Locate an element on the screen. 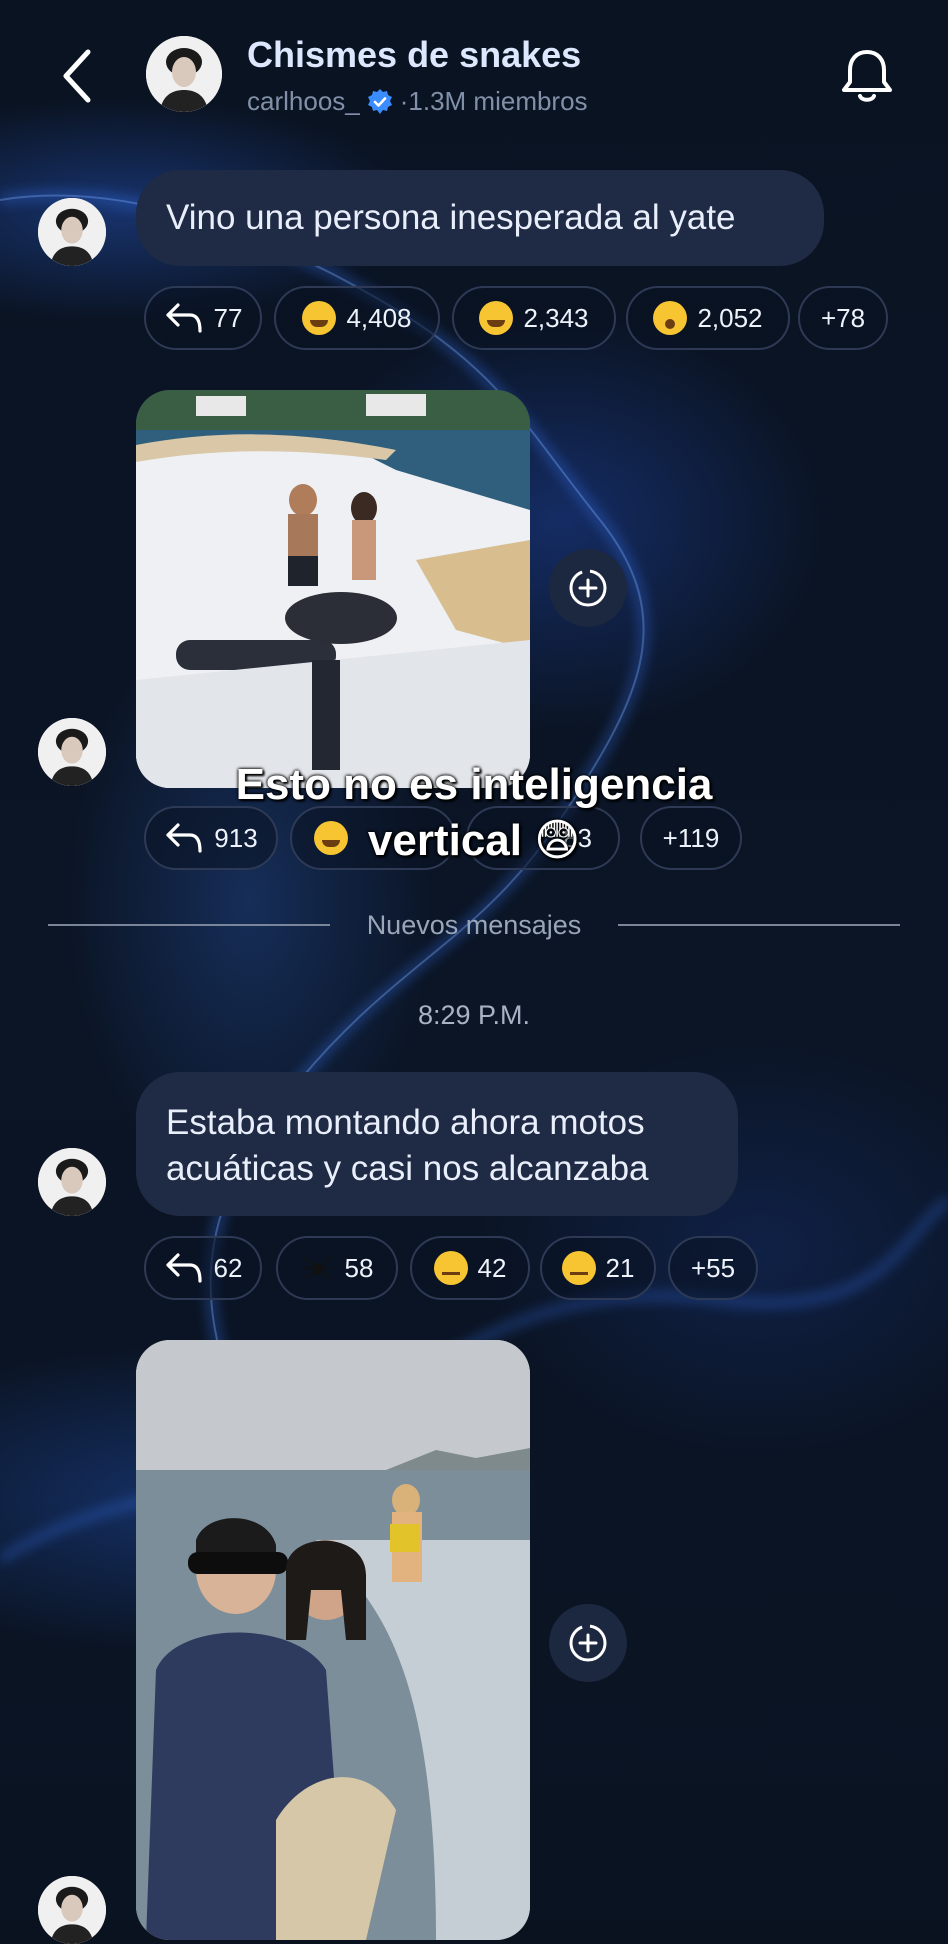 This screenshot has width=948, height=1944. reply-count: 62 is located at coordinates (228, 1267).